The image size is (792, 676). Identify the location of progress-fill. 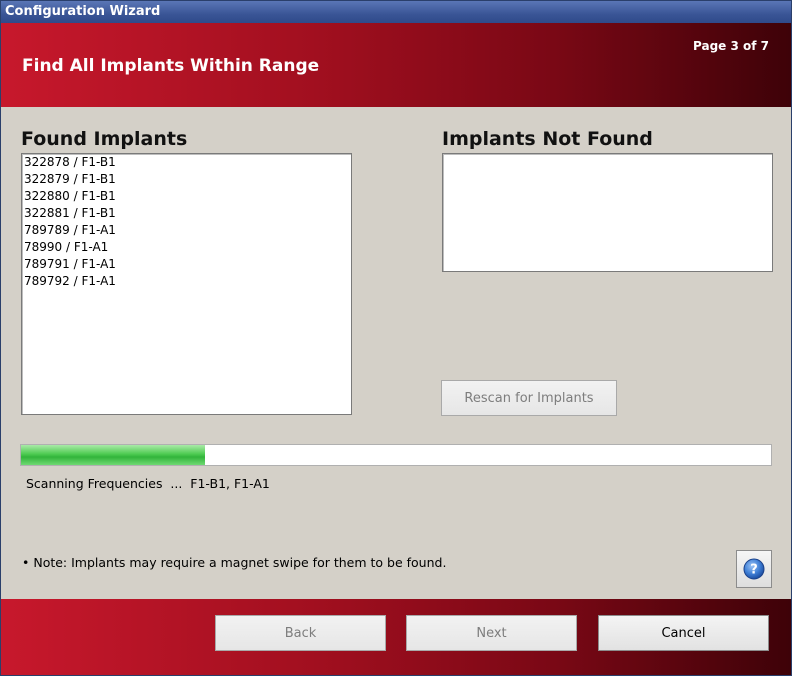
(113, 455).